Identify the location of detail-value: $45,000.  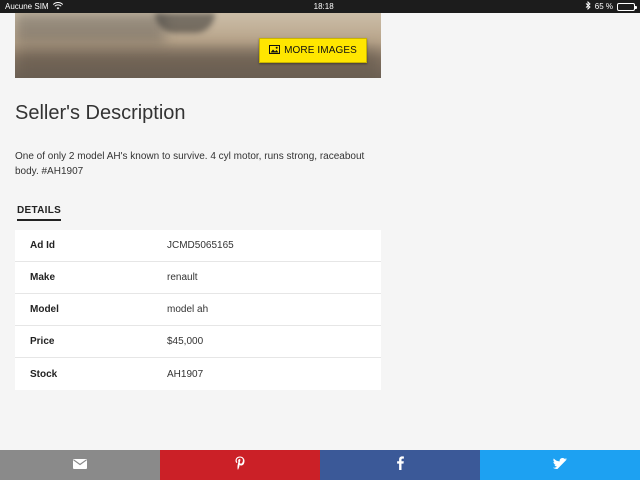
(185, 341).